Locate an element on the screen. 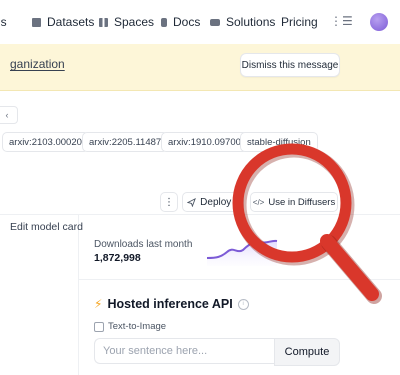 This screenshot has width=400, height=375. downloads-sparkline is located at coordinates (242, 252).